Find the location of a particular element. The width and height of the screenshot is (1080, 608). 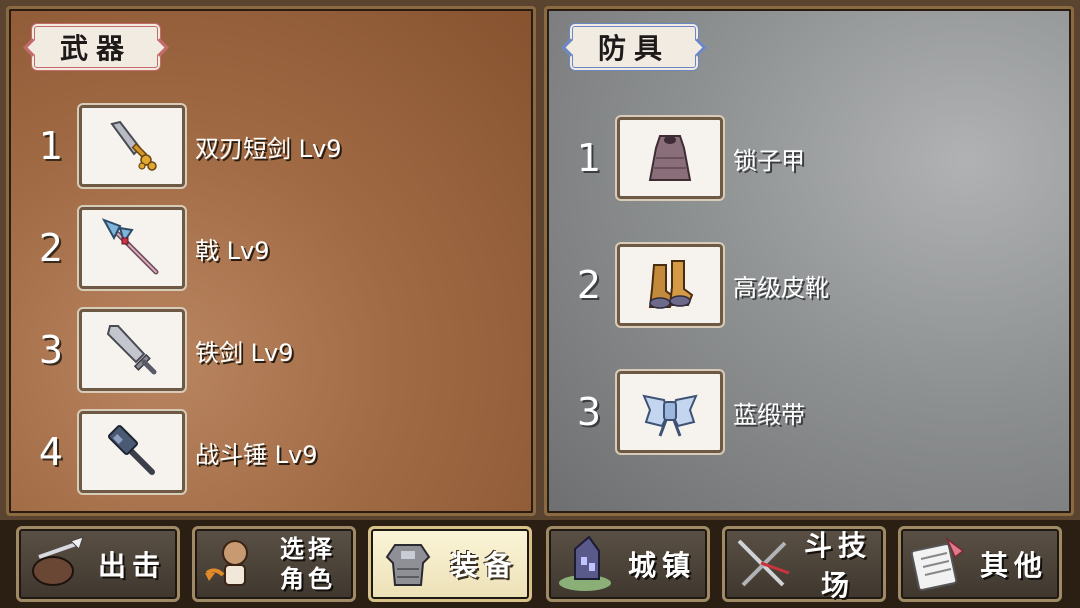

armor-slot-2-box is located at coordinates (670, 285).